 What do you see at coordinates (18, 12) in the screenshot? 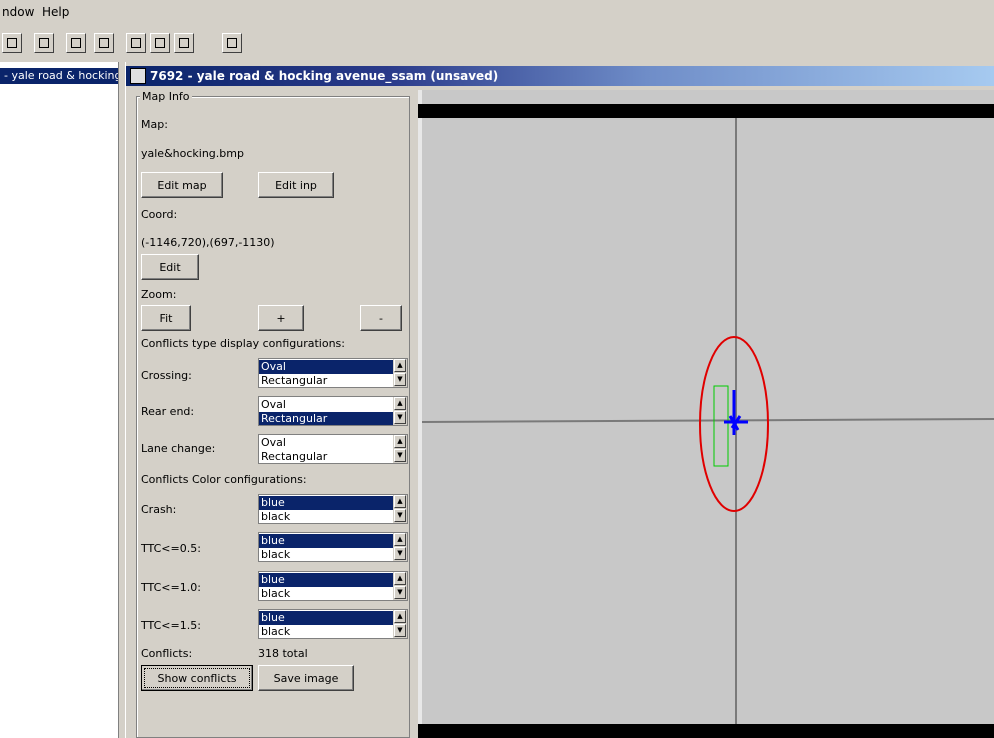
I see `menu-window: ndow` at bounding box center [18, 12].